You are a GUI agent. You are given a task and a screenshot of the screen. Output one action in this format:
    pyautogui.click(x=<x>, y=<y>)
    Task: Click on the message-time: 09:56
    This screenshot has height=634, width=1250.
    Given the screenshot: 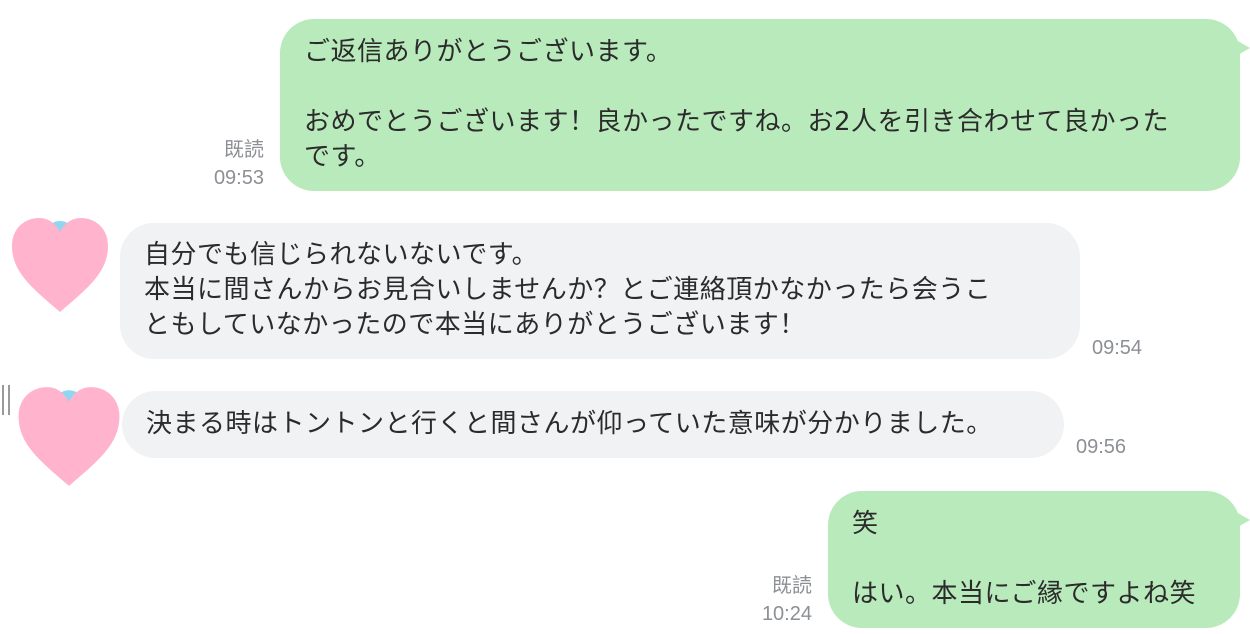 What is the action you would take?
    pyautogui.click(x=1101, y=447)
    